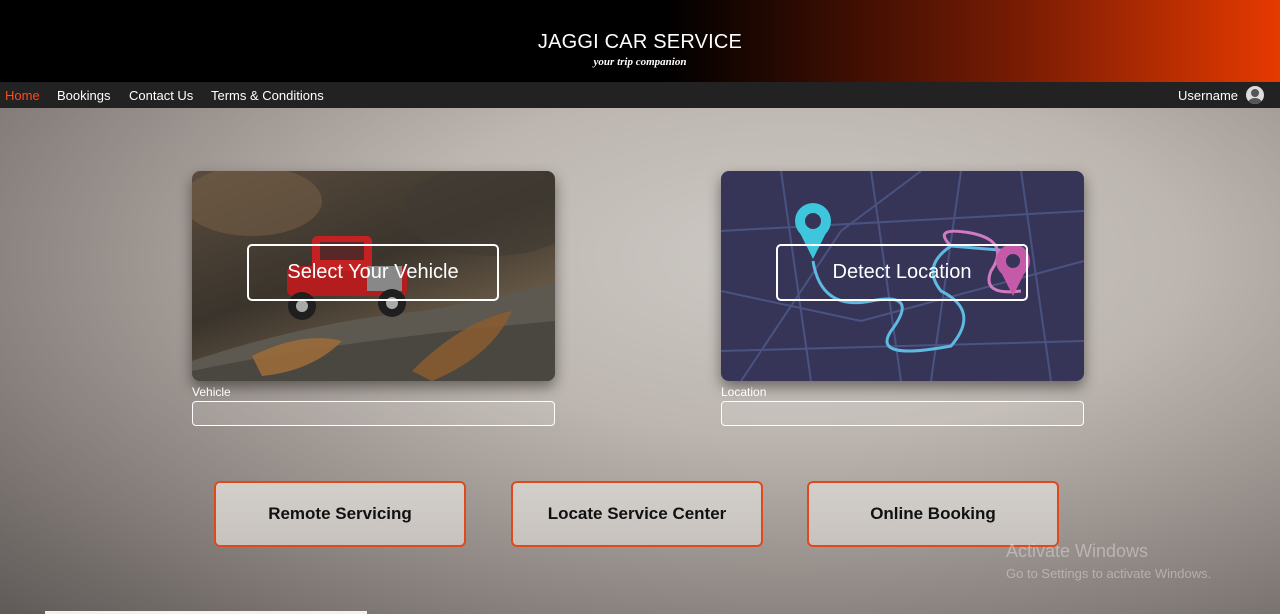 The width and height of the screenshot is (1280, 614). Describe the element at coordinates (902, 272) in the screenshot. I see `detect-location-button: Detect Location` at that location.